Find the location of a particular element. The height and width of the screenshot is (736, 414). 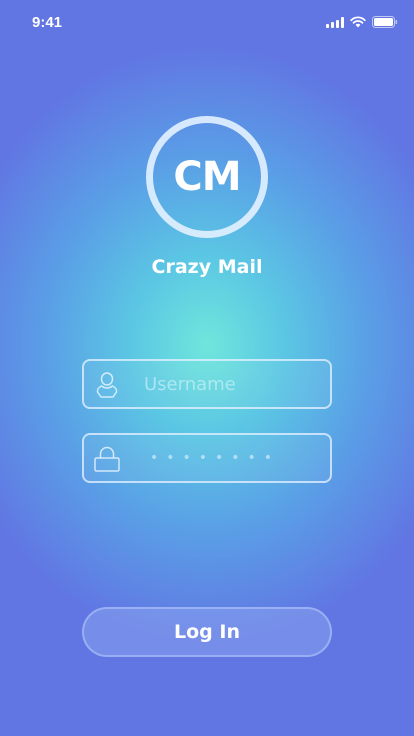

password-input: •••••••• is located at coordinates (215, 458).